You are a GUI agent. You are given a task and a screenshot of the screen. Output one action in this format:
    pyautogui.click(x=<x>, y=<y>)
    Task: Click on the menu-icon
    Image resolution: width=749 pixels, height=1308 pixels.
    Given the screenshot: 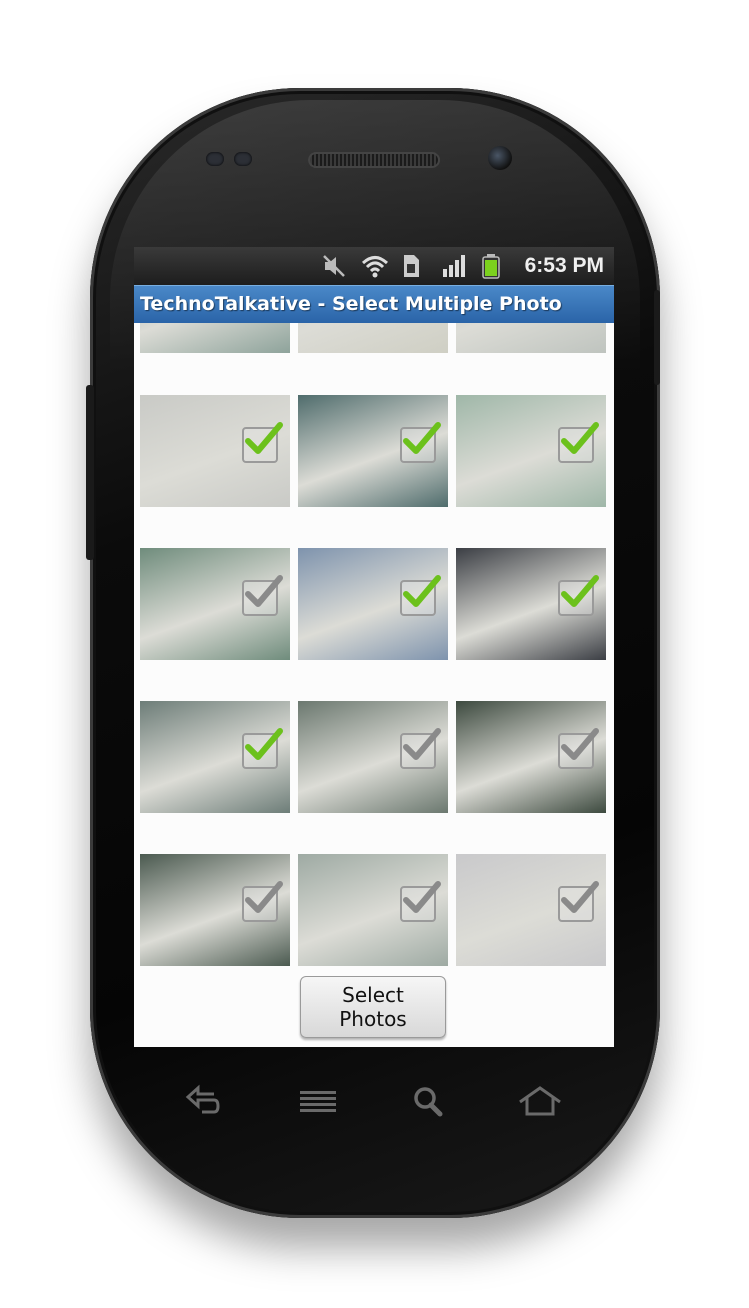 What is the action you would take?
    pyautogui.click(x=318, y=1102)
    